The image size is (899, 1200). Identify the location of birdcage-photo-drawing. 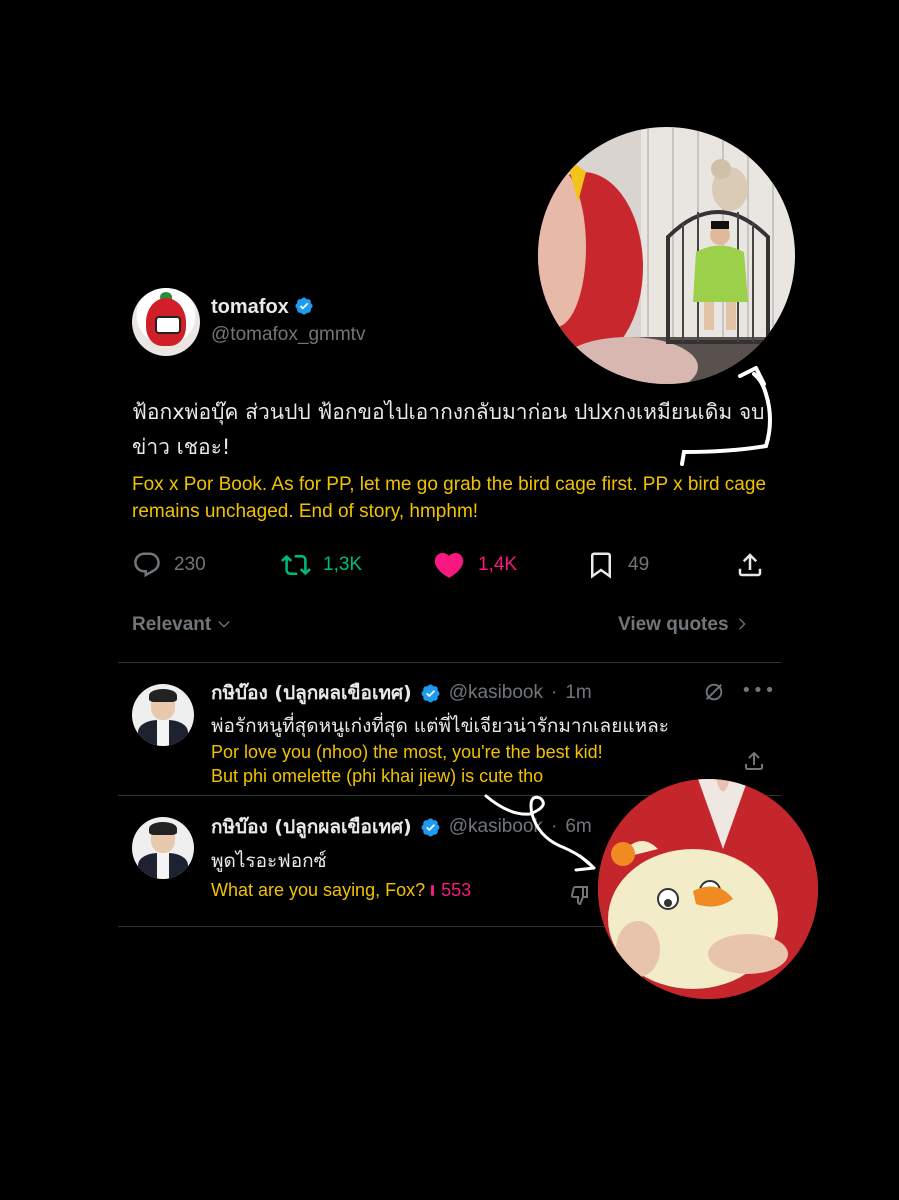
(666, 255).